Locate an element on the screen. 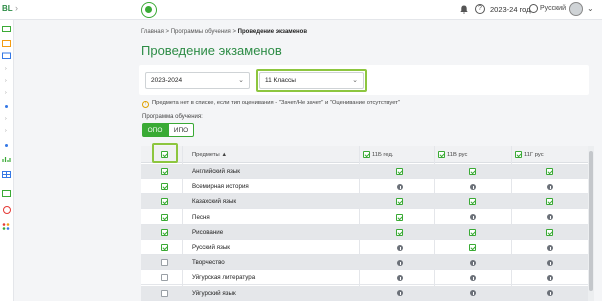  bell-icon is located at coordinates (464, 9).